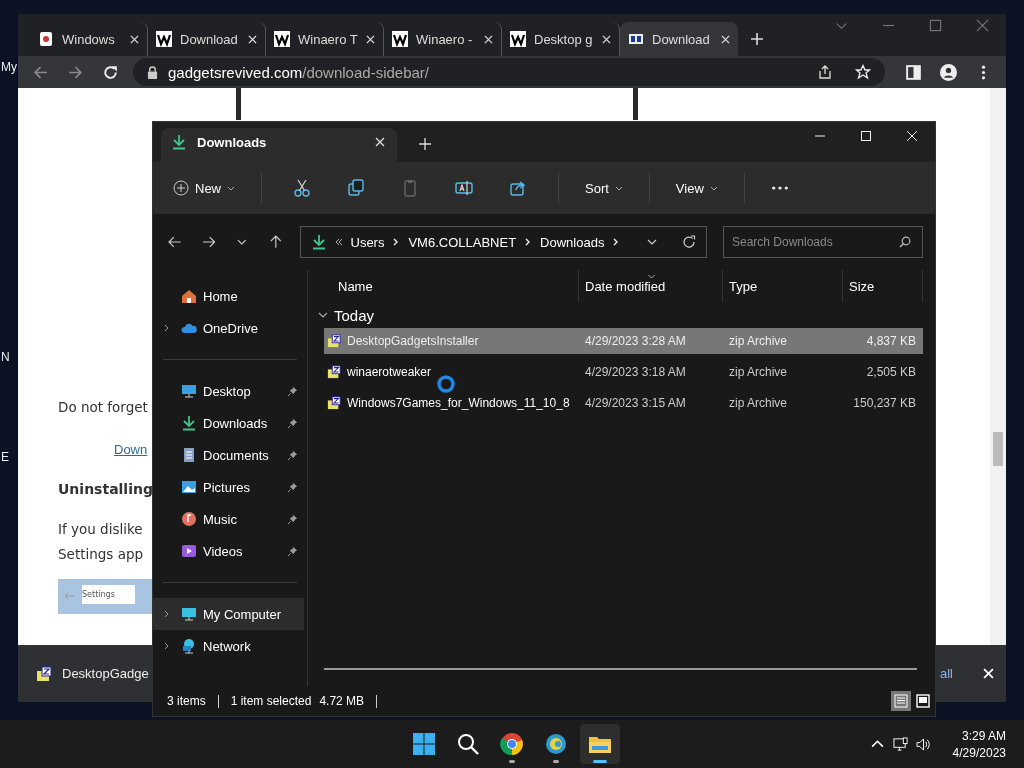  I want to click on more-options-icon, so click(779, 188).